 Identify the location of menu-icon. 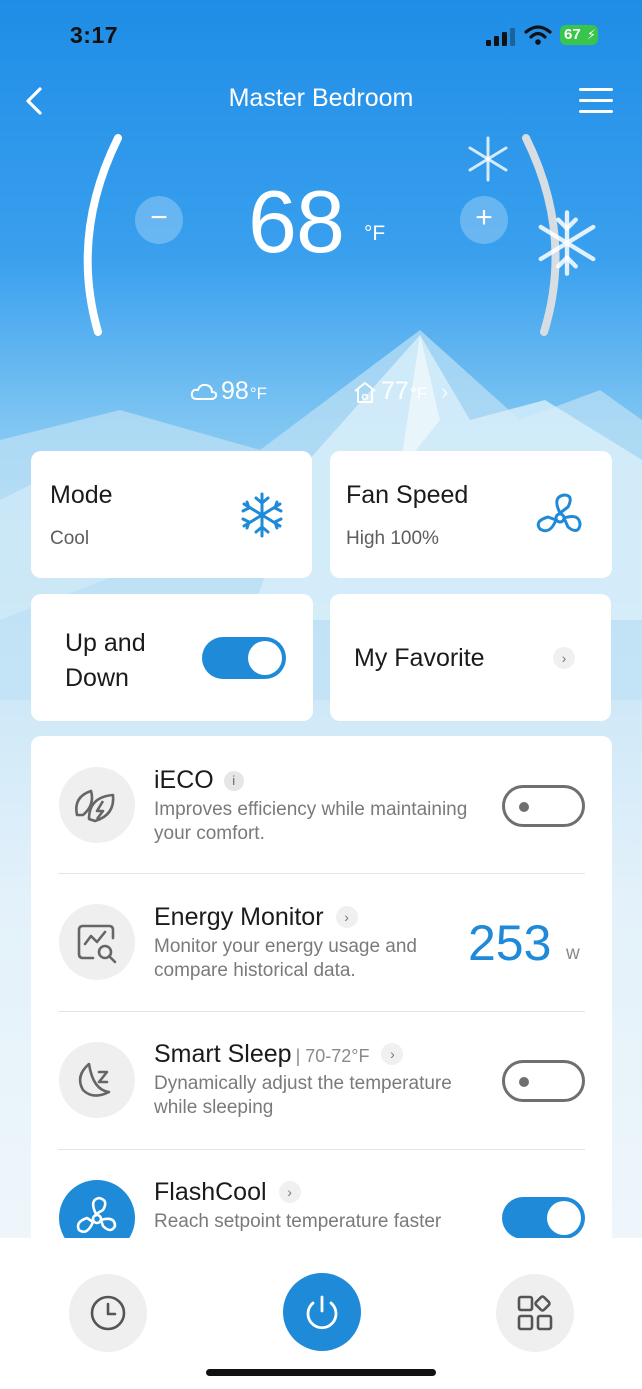
(596, 101).